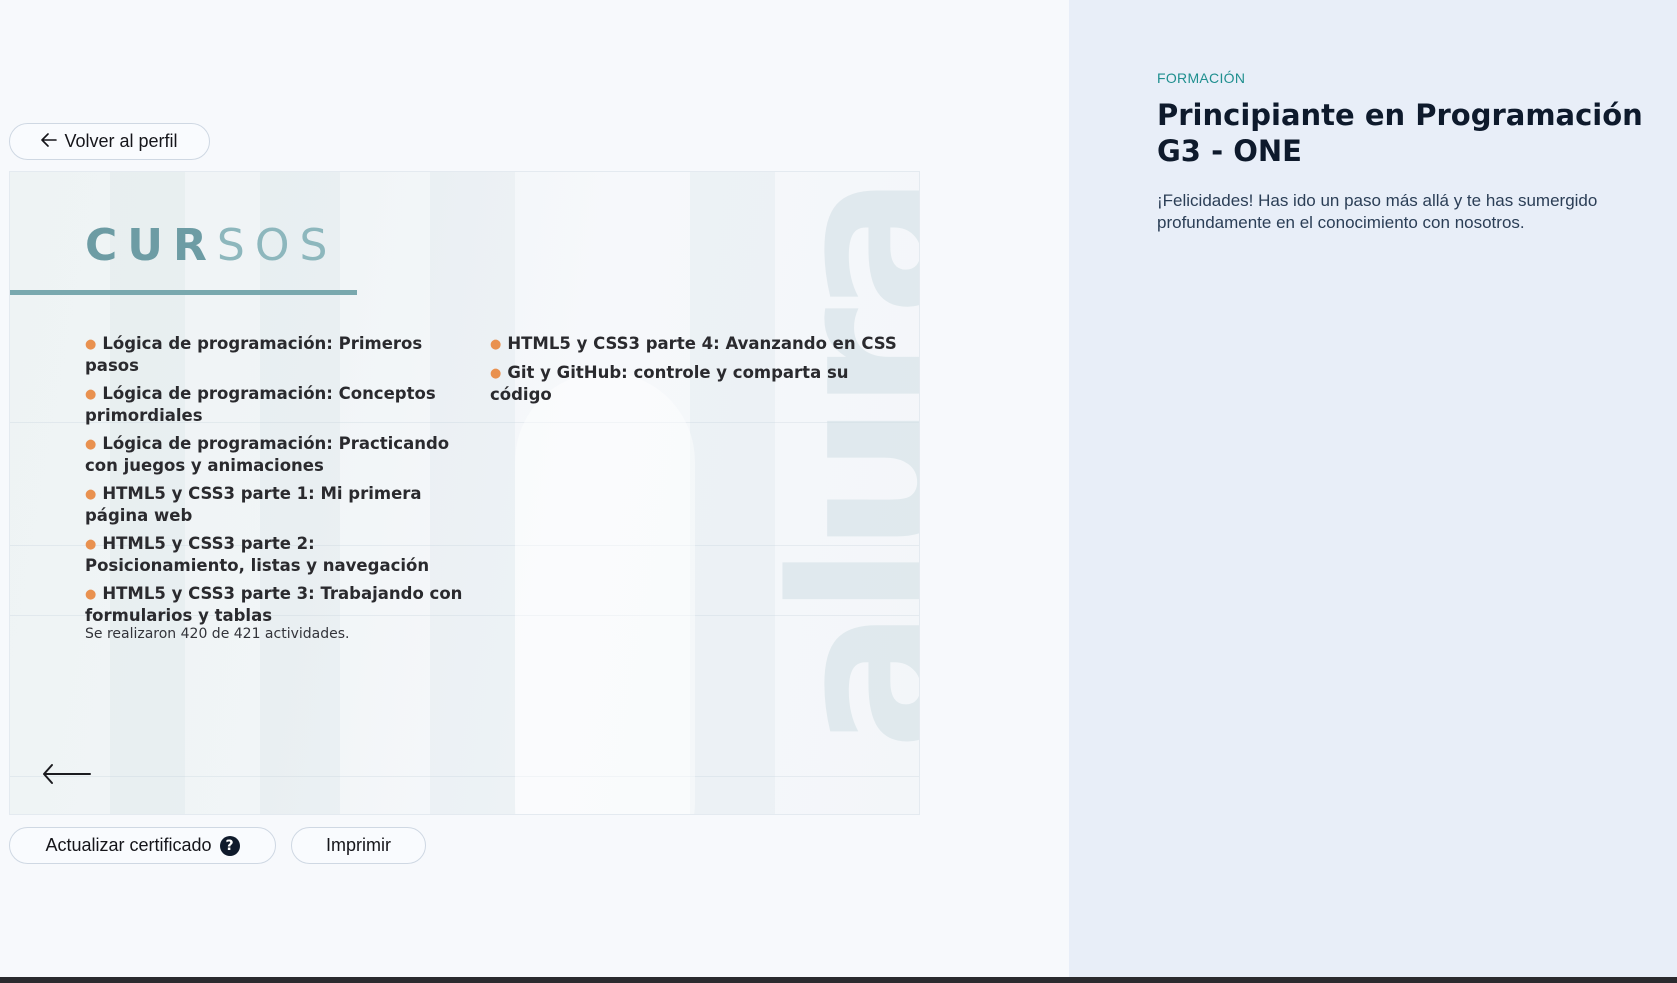 This screenshot has height=983, width=1677. I want to click on alura-watermark: alura, so click(833, 466).